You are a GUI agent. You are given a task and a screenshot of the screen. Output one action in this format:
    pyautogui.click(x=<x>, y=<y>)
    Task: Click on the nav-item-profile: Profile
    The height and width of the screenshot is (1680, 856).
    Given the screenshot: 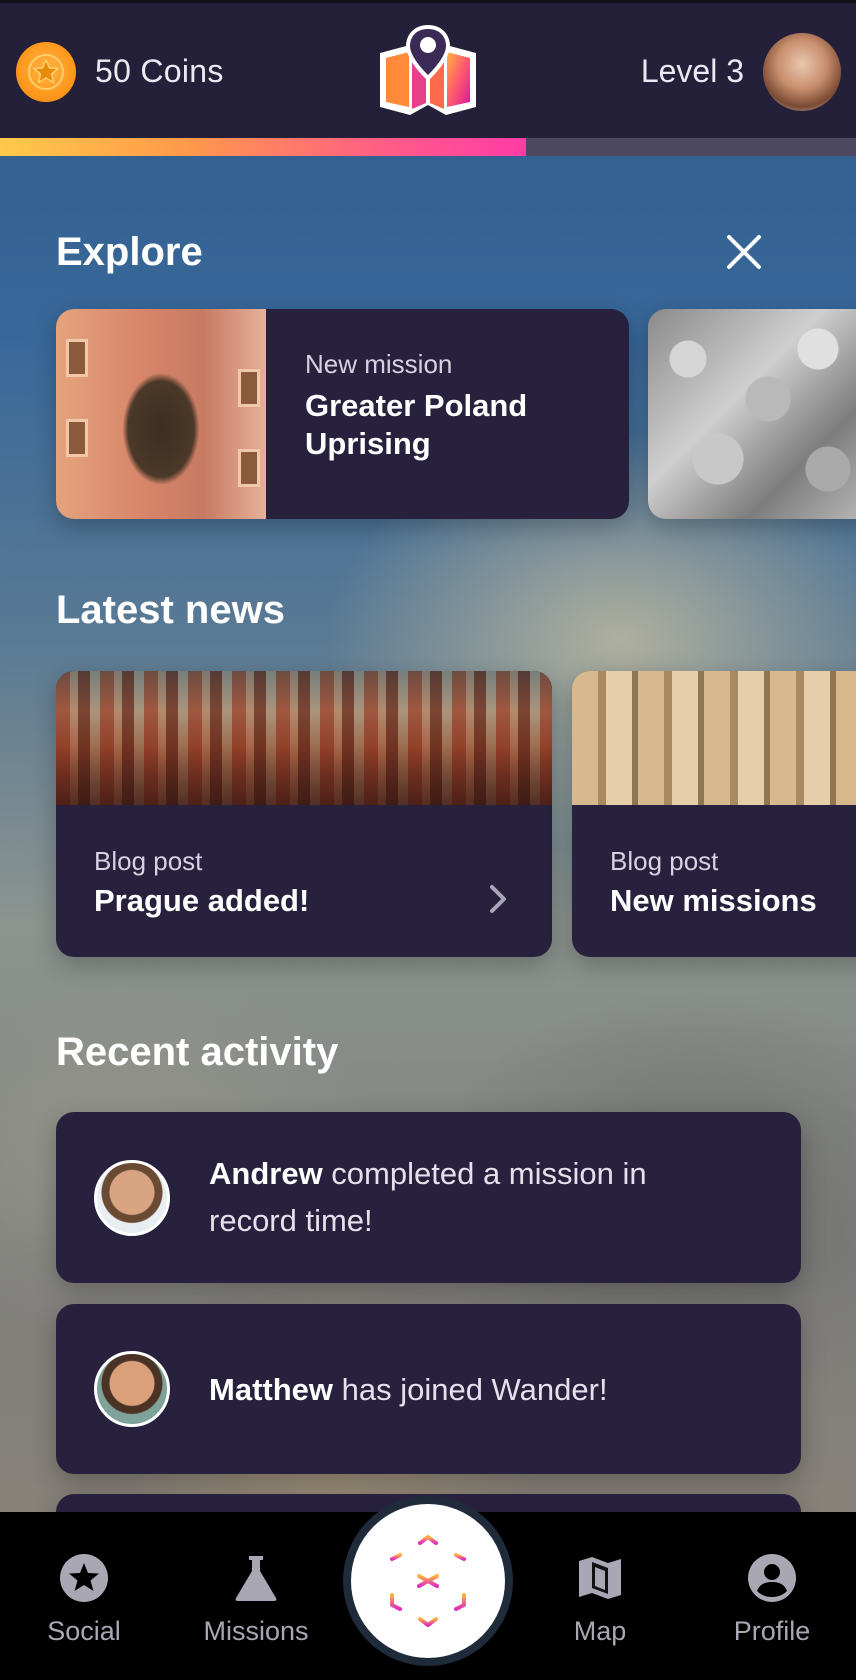 What is the action you would take?
    pyautogui.click(x=772, y=1599)
    